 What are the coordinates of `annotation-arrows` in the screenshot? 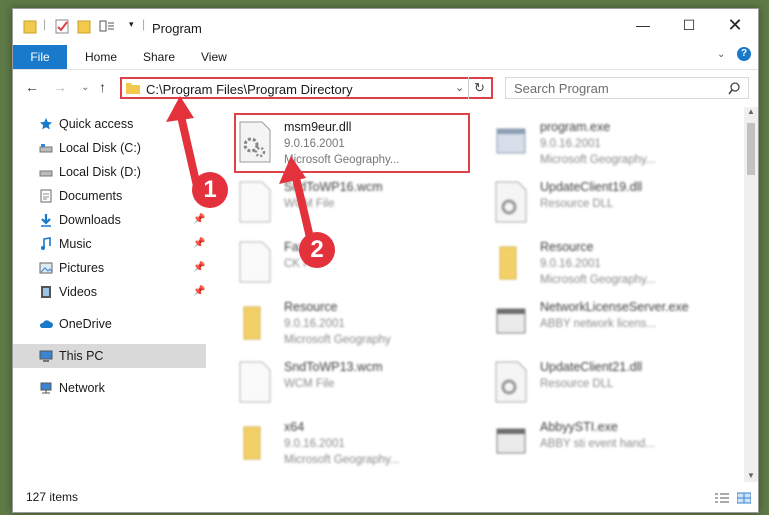 It's located at (241, 173).